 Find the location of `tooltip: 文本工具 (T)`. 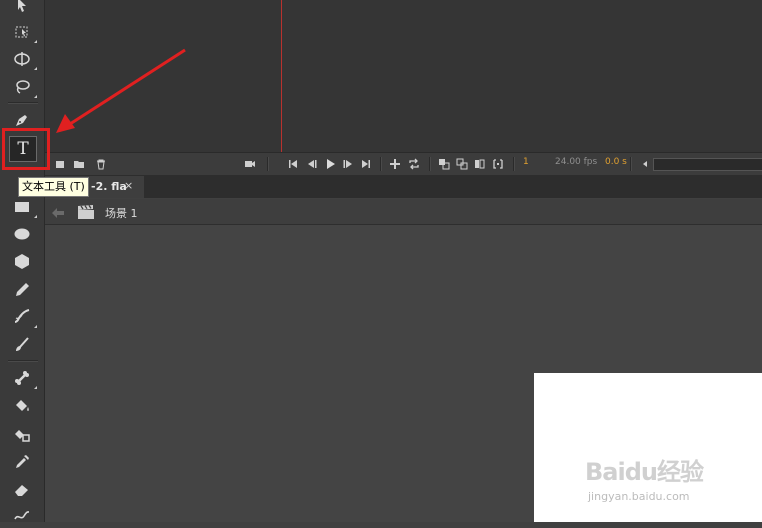

tooltip: 文本工具 (T) is located at coordinates (53, 187).